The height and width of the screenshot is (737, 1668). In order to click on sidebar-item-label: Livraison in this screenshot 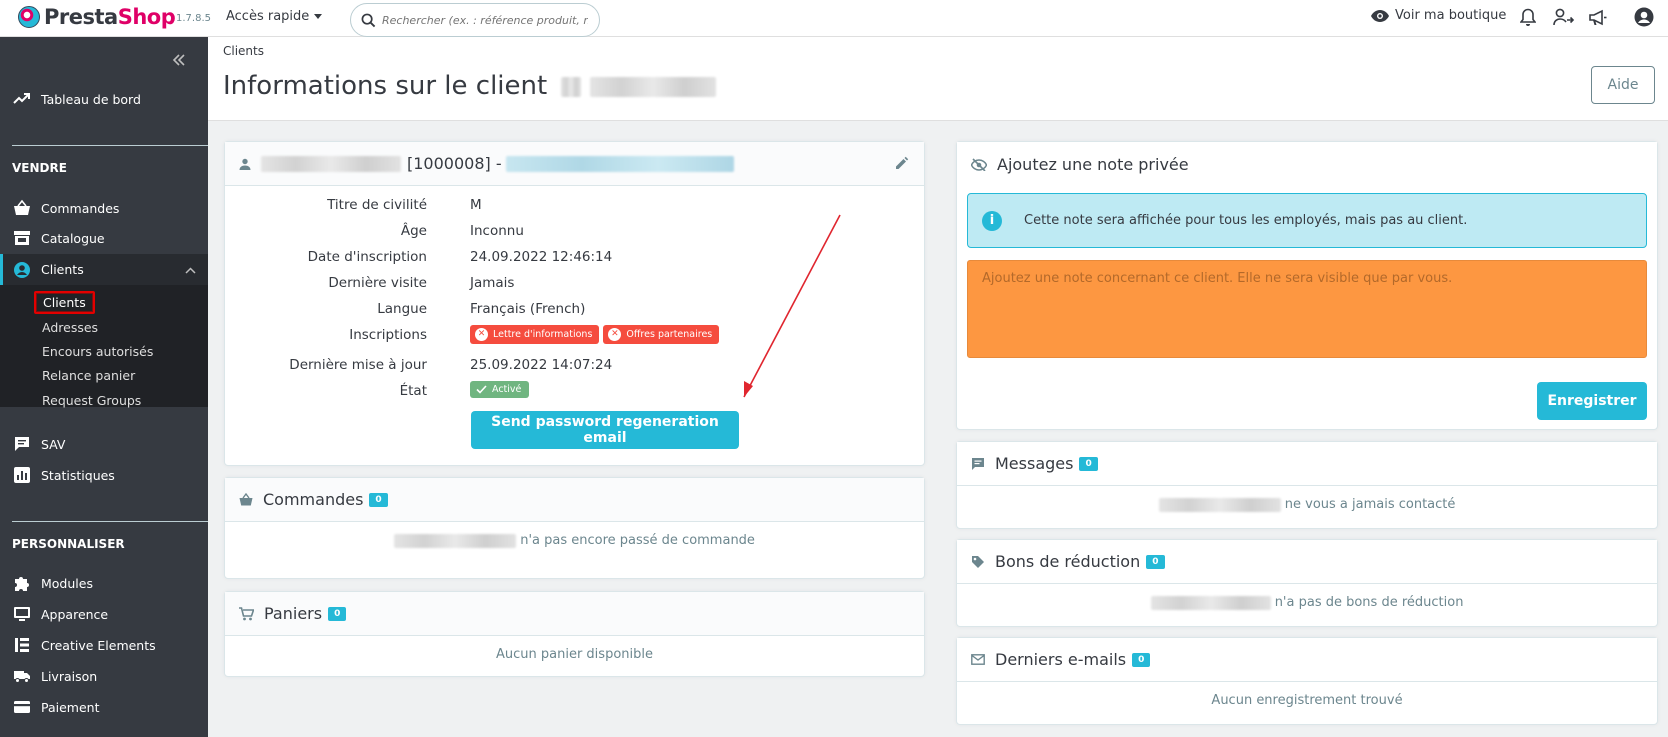, I will do `click(69, 676)`.